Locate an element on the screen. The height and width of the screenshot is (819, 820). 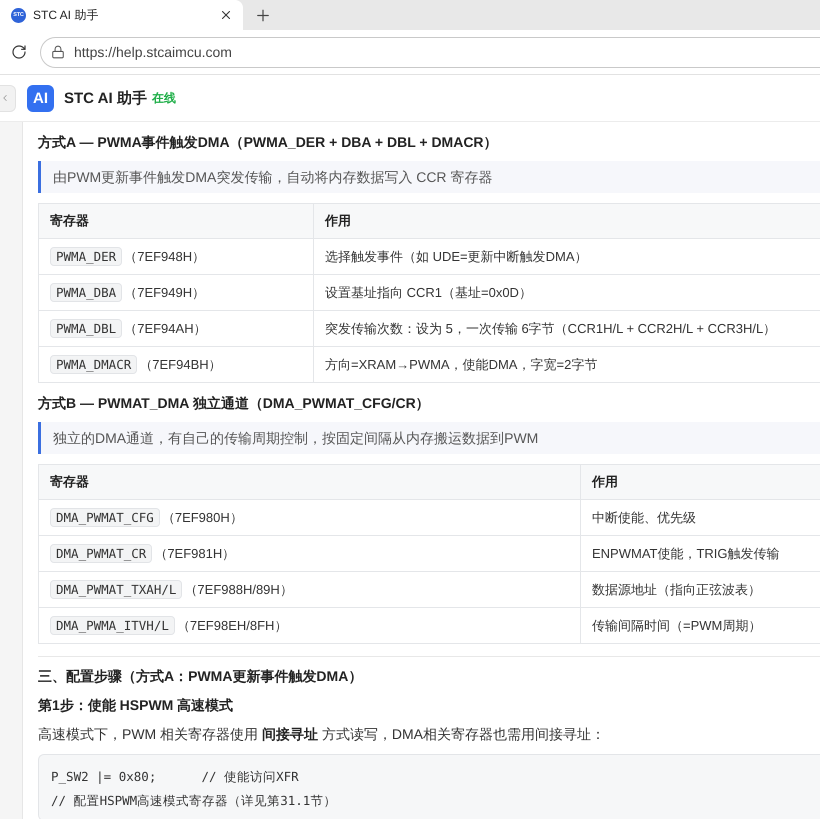
close-icon is located at coordinates (226, 15).